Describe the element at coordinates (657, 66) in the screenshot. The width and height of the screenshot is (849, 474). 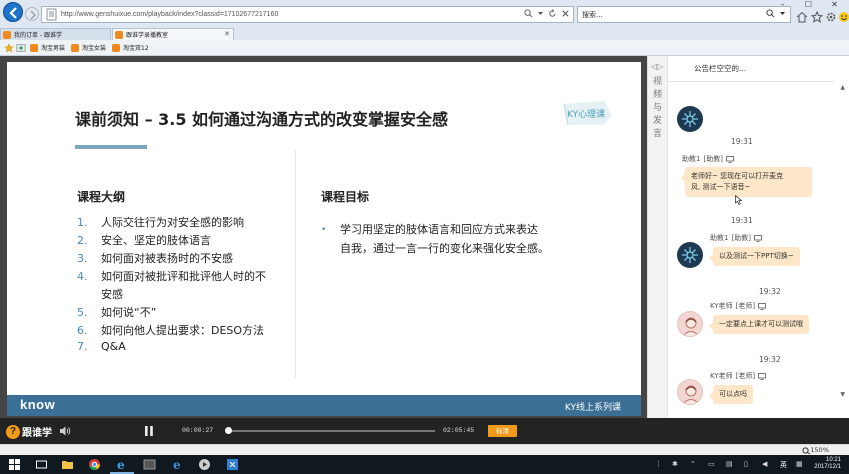
I see `collapse-toggle-icon: ◁▷` at that location.